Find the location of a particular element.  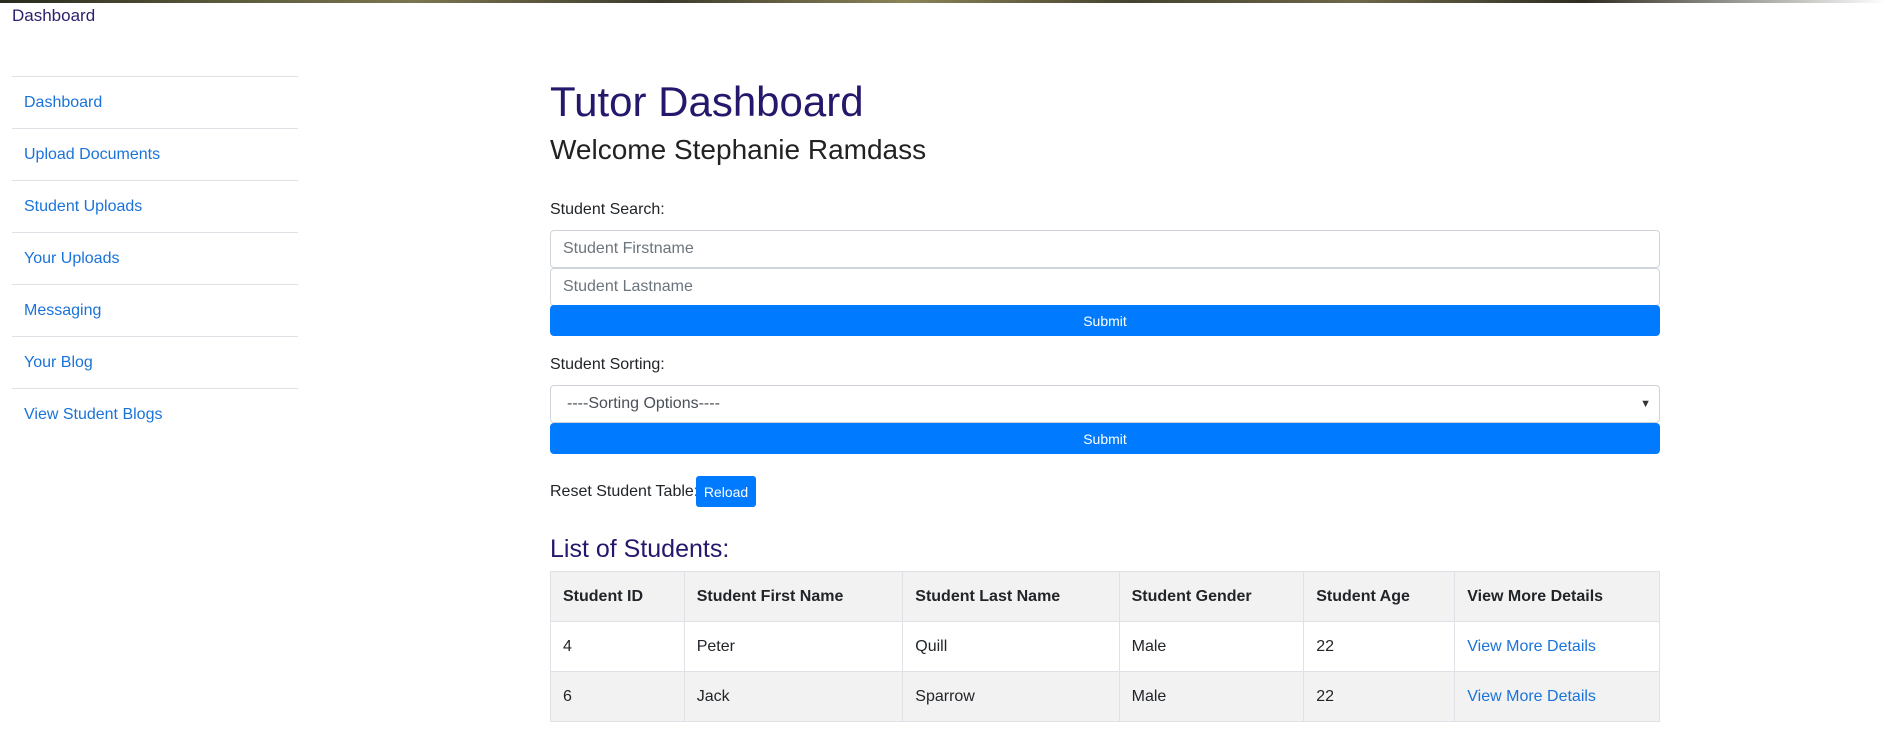

sidebar-item-your-blog: Your Blog is located at coordinates (155, 362).